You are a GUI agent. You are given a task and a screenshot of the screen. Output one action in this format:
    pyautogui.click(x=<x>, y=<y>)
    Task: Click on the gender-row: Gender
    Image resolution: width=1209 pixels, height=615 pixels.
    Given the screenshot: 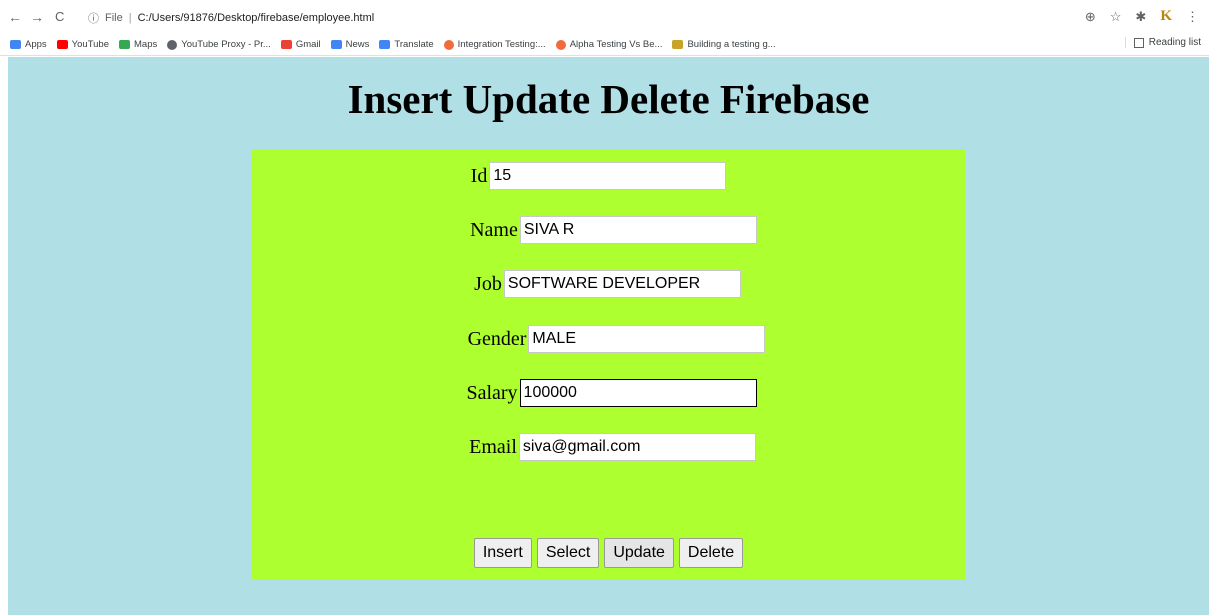 What is the action you would take?
    pyautogui.click(x=616, y=339)
    